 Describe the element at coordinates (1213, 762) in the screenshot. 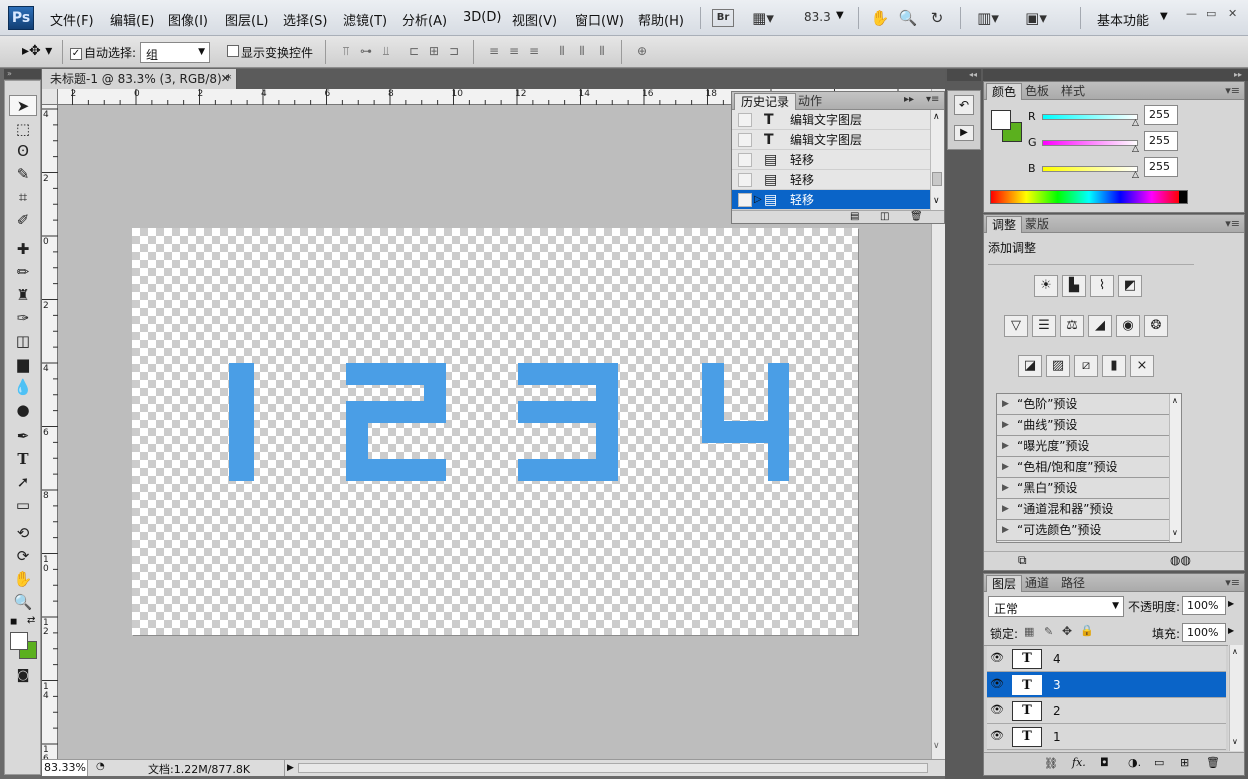

I see `delete-layer-icon: 🗑` at that location.